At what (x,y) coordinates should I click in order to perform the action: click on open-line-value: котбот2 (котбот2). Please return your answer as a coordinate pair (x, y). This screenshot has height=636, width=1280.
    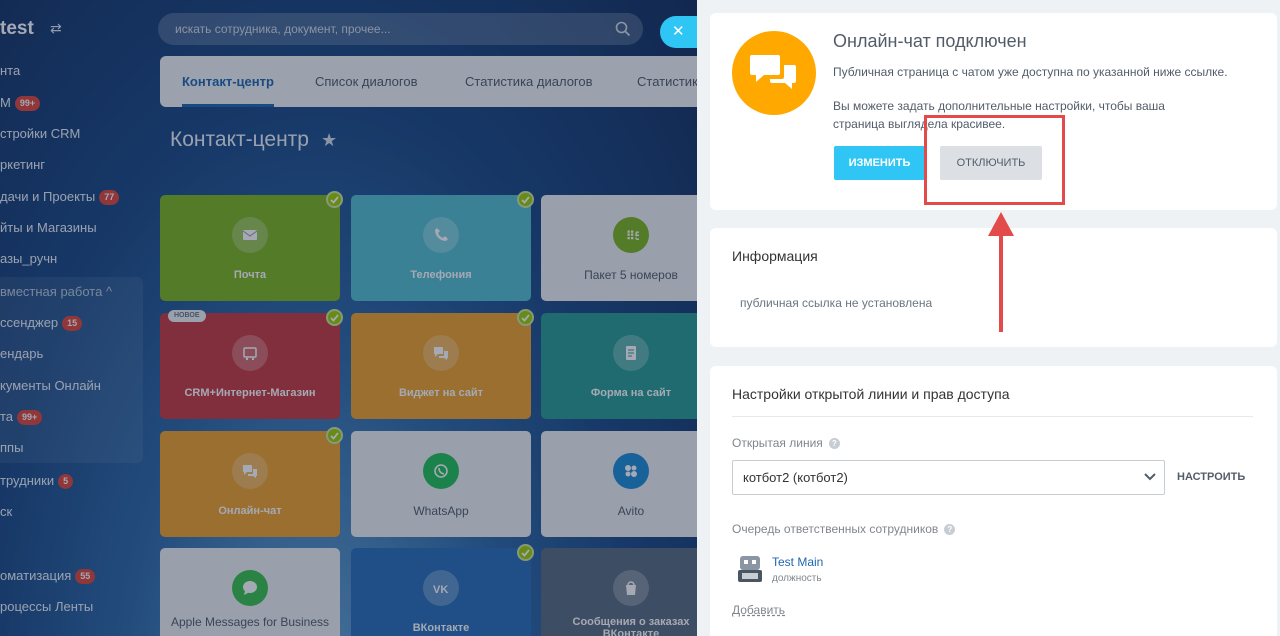
    Looking at the image, I should click on (795, 477).